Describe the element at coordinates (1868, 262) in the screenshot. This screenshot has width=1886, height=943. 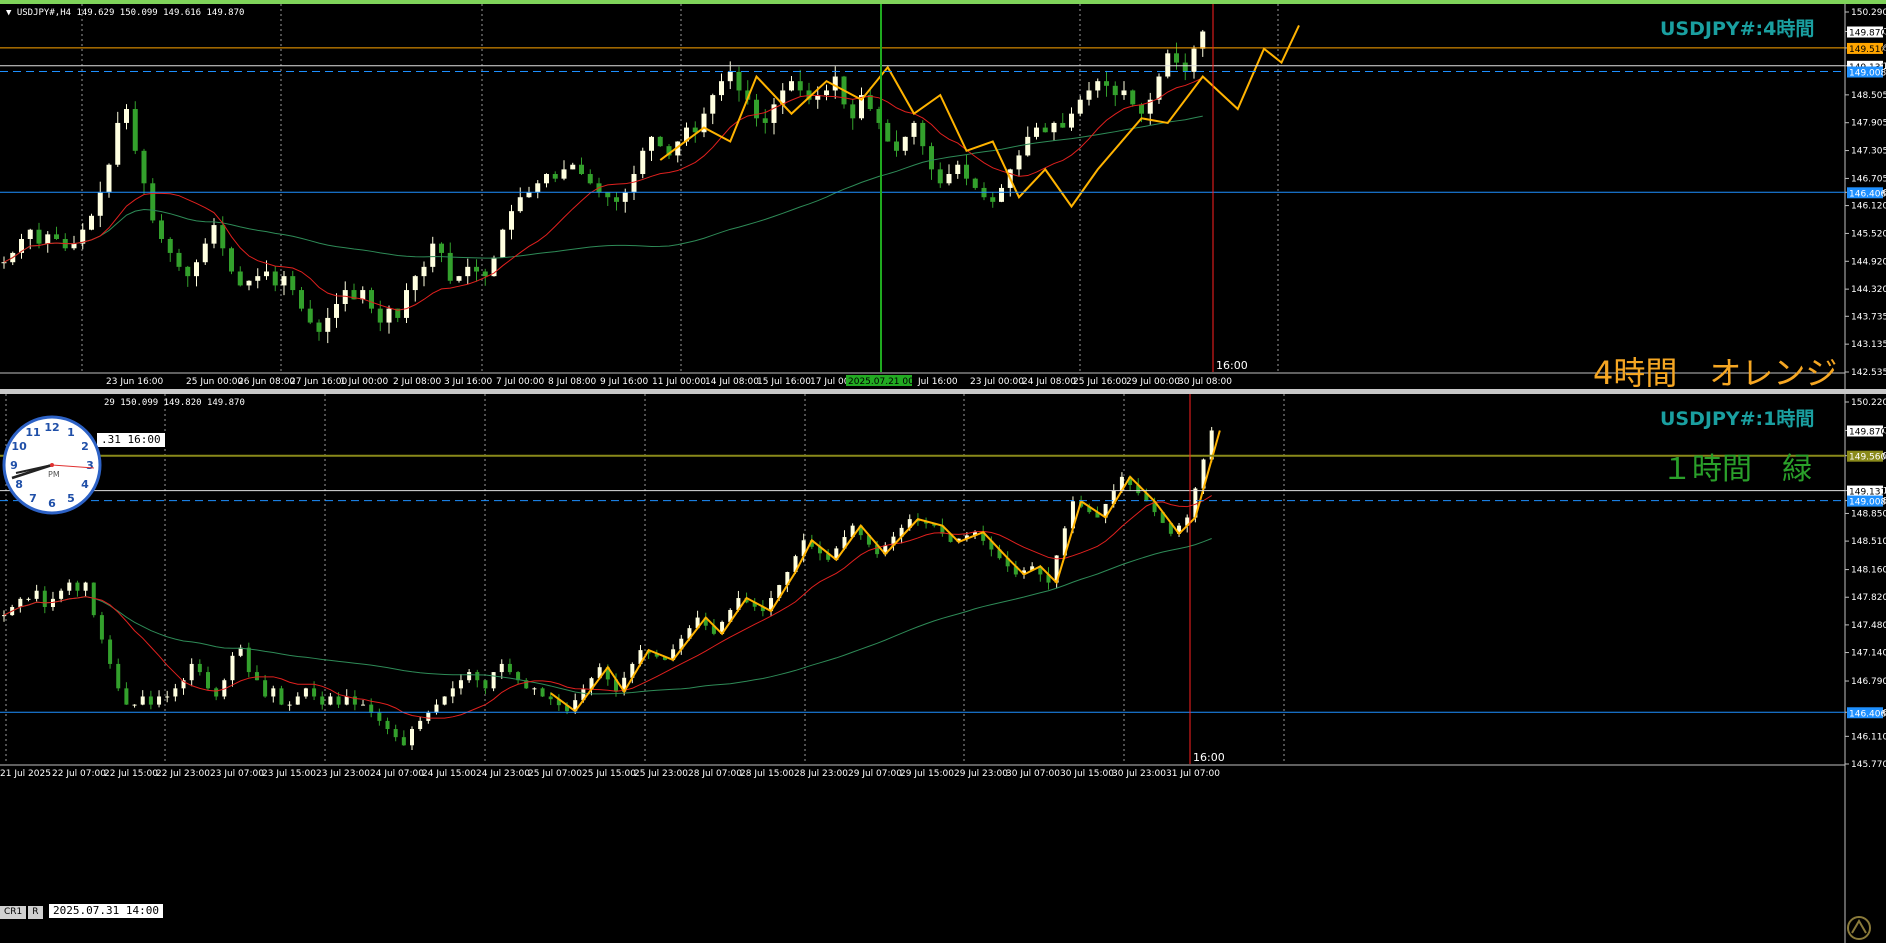
I see `price-tick-label: 144.920` at that location.